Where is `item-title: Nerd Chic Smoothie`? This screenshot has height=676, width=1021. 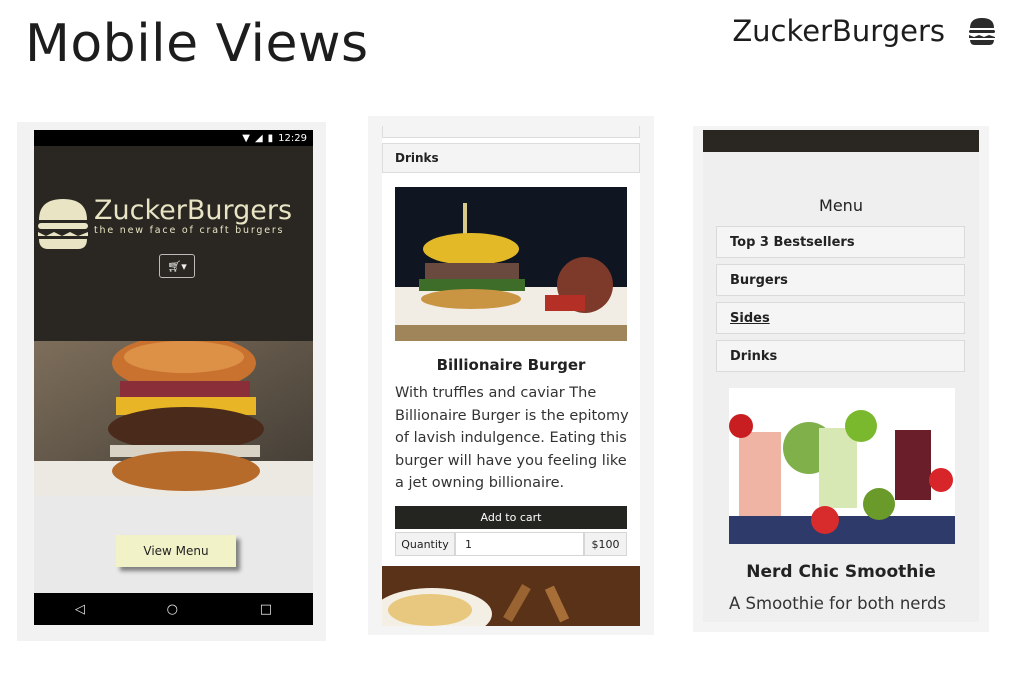
item-title: Nerd Chic Smoothie is located at coordinates (841, 572).